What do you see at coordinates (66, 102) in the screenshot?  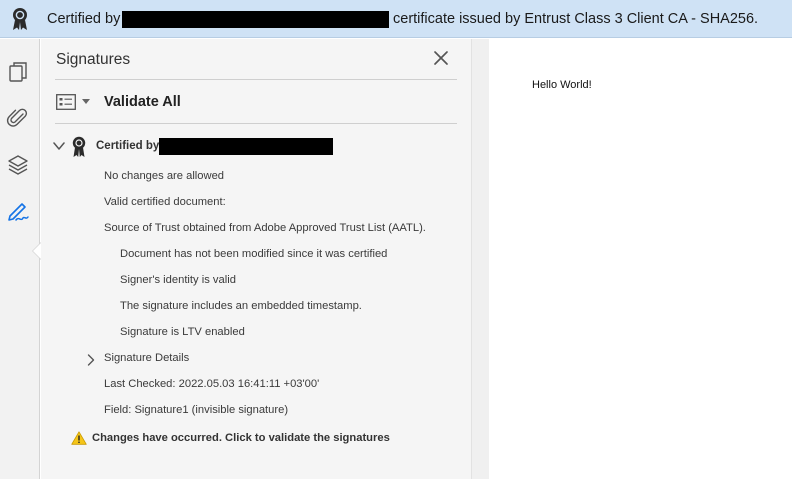 I see `signature-options-icon` at bounding box center [66, 102].